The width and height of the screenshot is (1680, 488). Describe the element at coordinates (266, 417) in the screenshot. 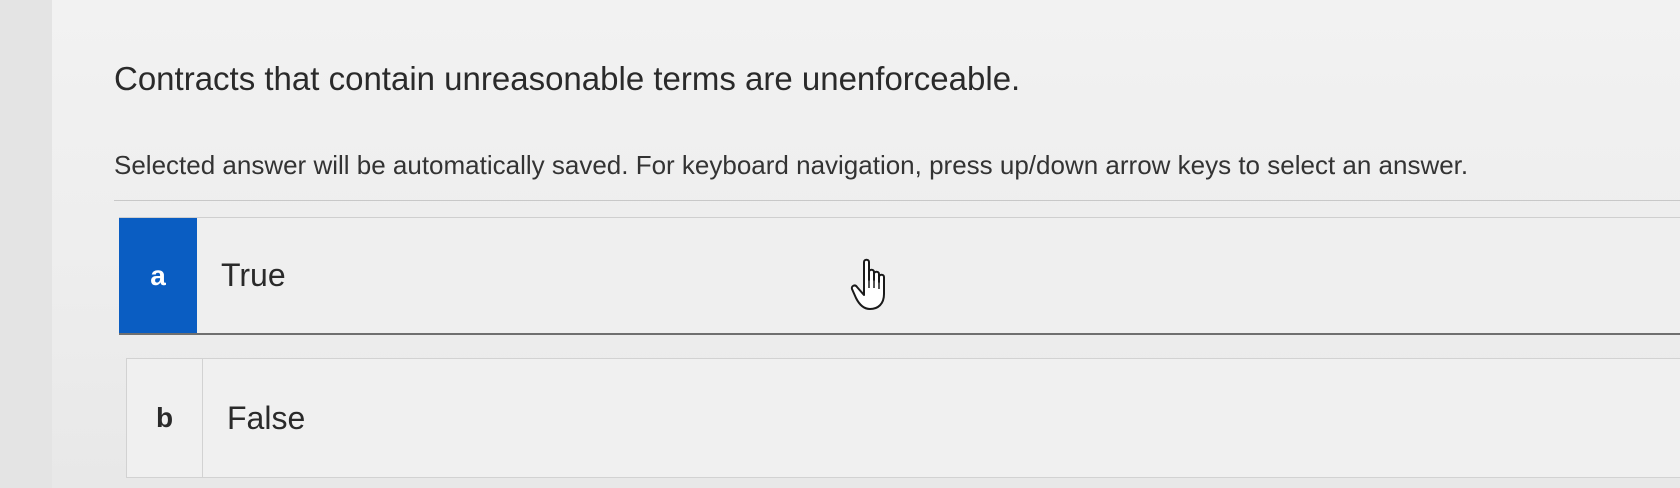

I see `option-label: False` at that location.